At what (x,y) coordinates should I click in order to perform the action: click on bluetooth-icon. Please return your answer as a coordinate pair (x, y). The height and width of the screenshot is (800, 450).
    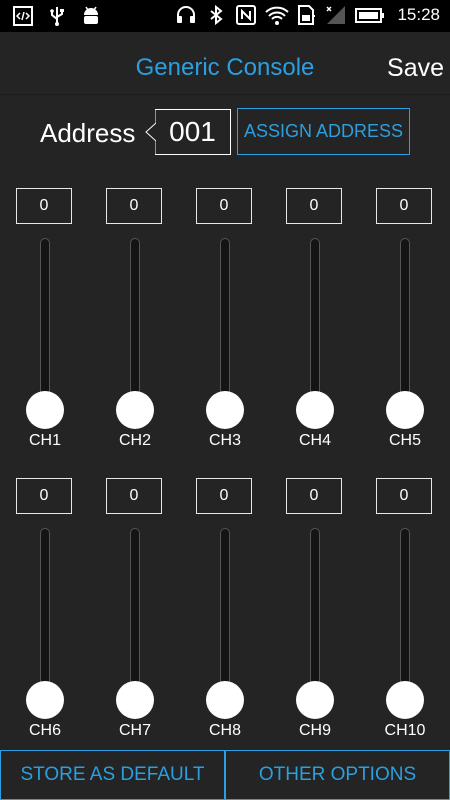
    Looking at the image, I should click on (216, 15).